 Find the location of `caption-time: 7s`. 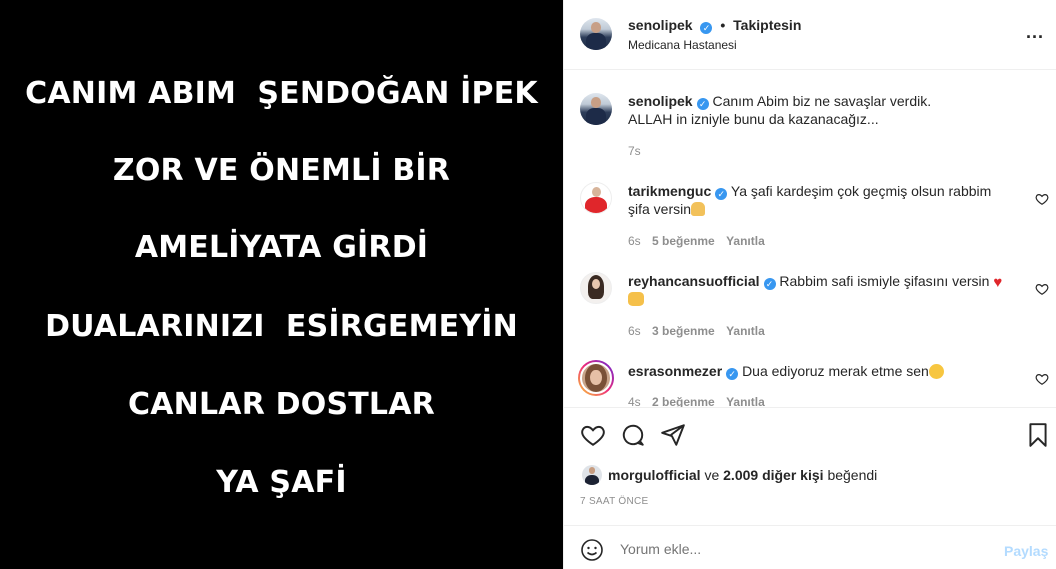

caption-time: 7s is located at coordinates (634, 151).